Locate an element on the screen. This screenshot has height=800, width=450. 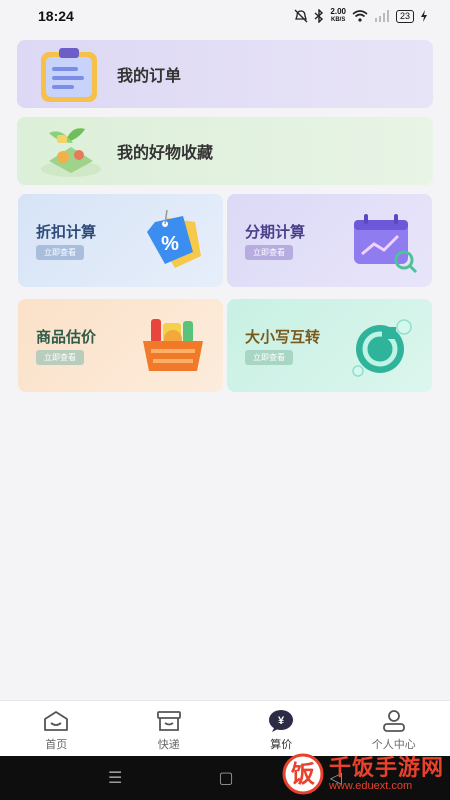
installment-calc-title: 分期计算 is located at coordinates (275, 232).